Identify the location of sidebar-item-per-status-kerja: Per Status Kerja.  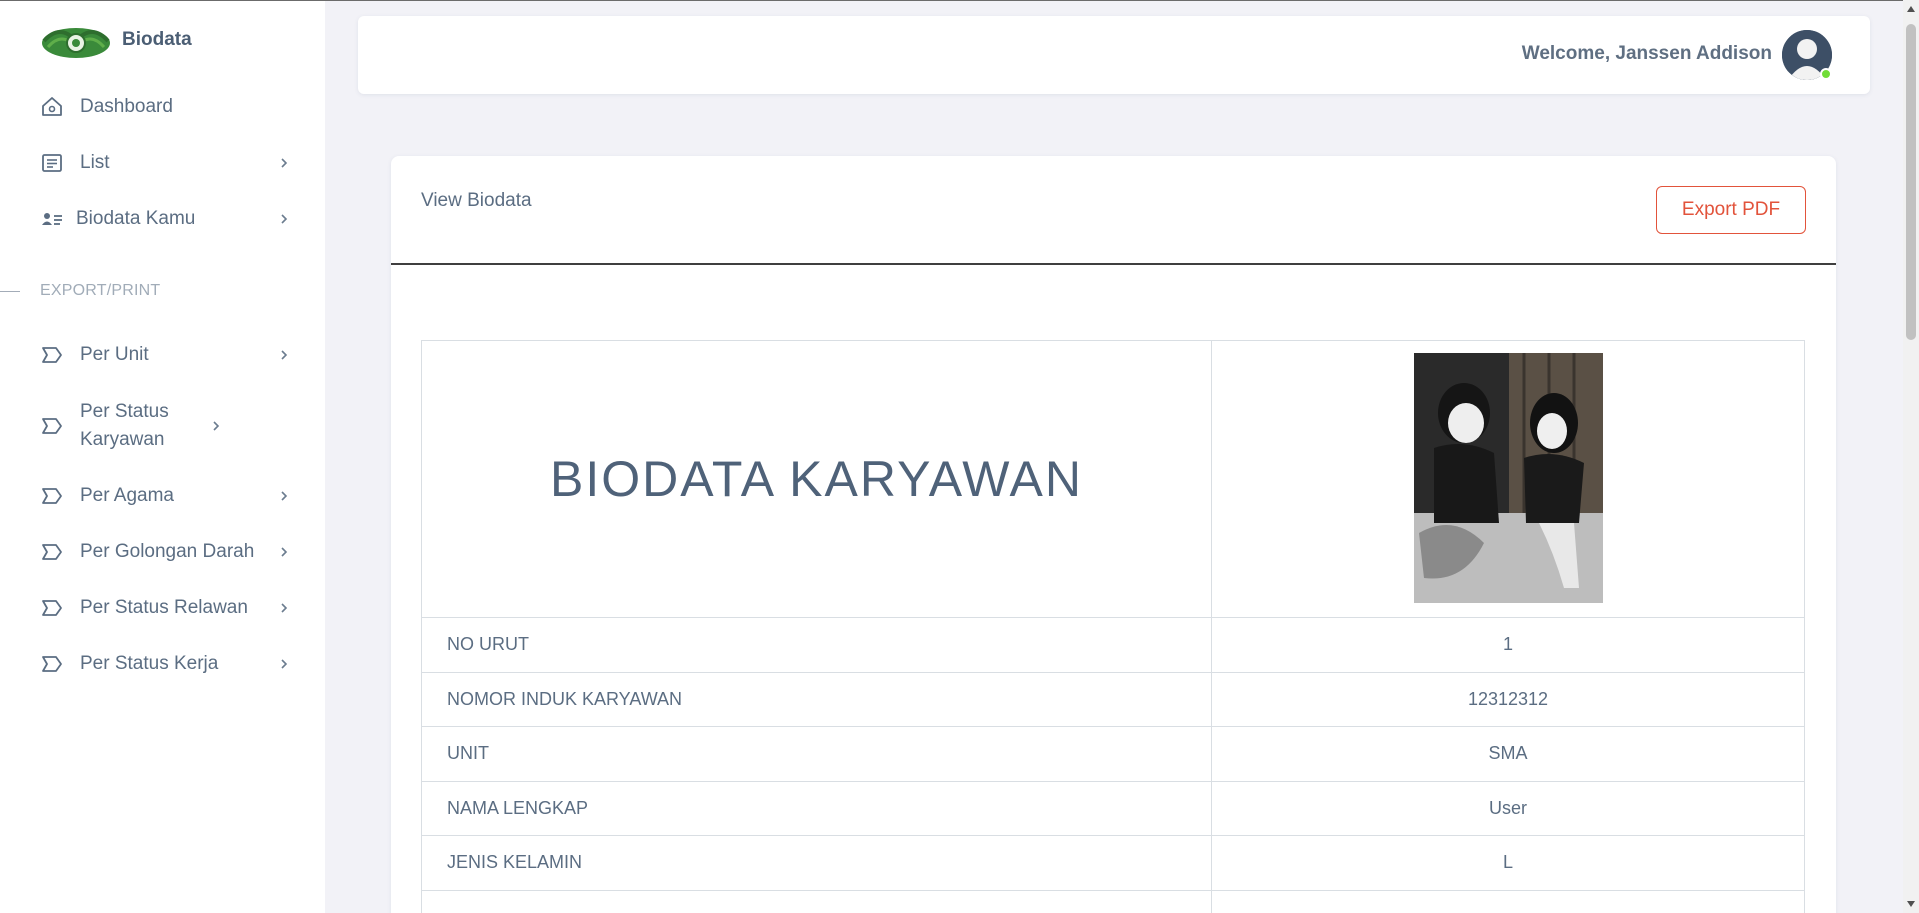
(165, 664).